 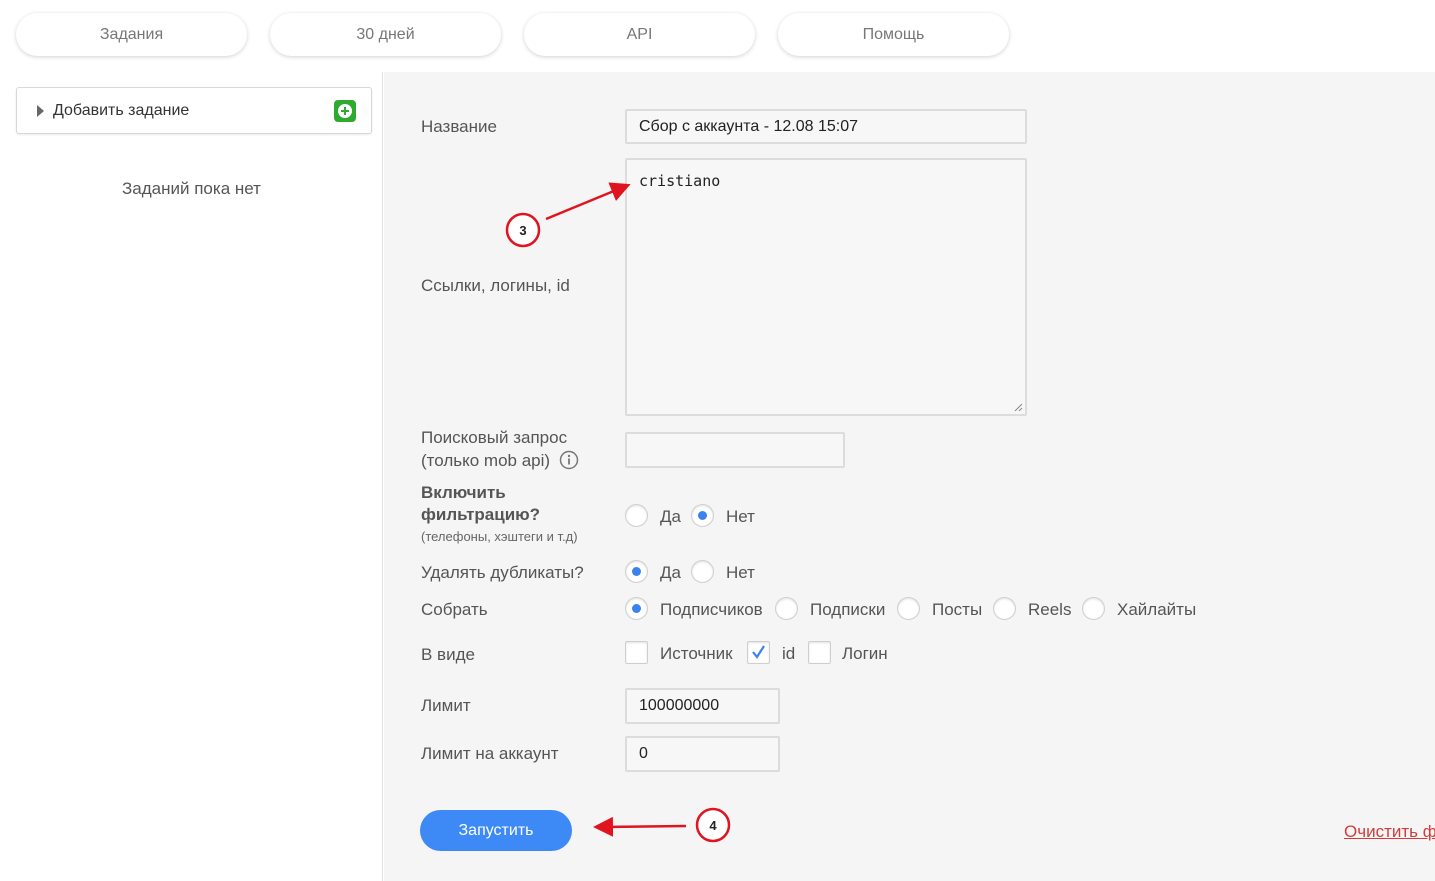 What do you see at coordinates (735, 450) in the screenshot?
I see `search-input` at bounding box center [735, 450].